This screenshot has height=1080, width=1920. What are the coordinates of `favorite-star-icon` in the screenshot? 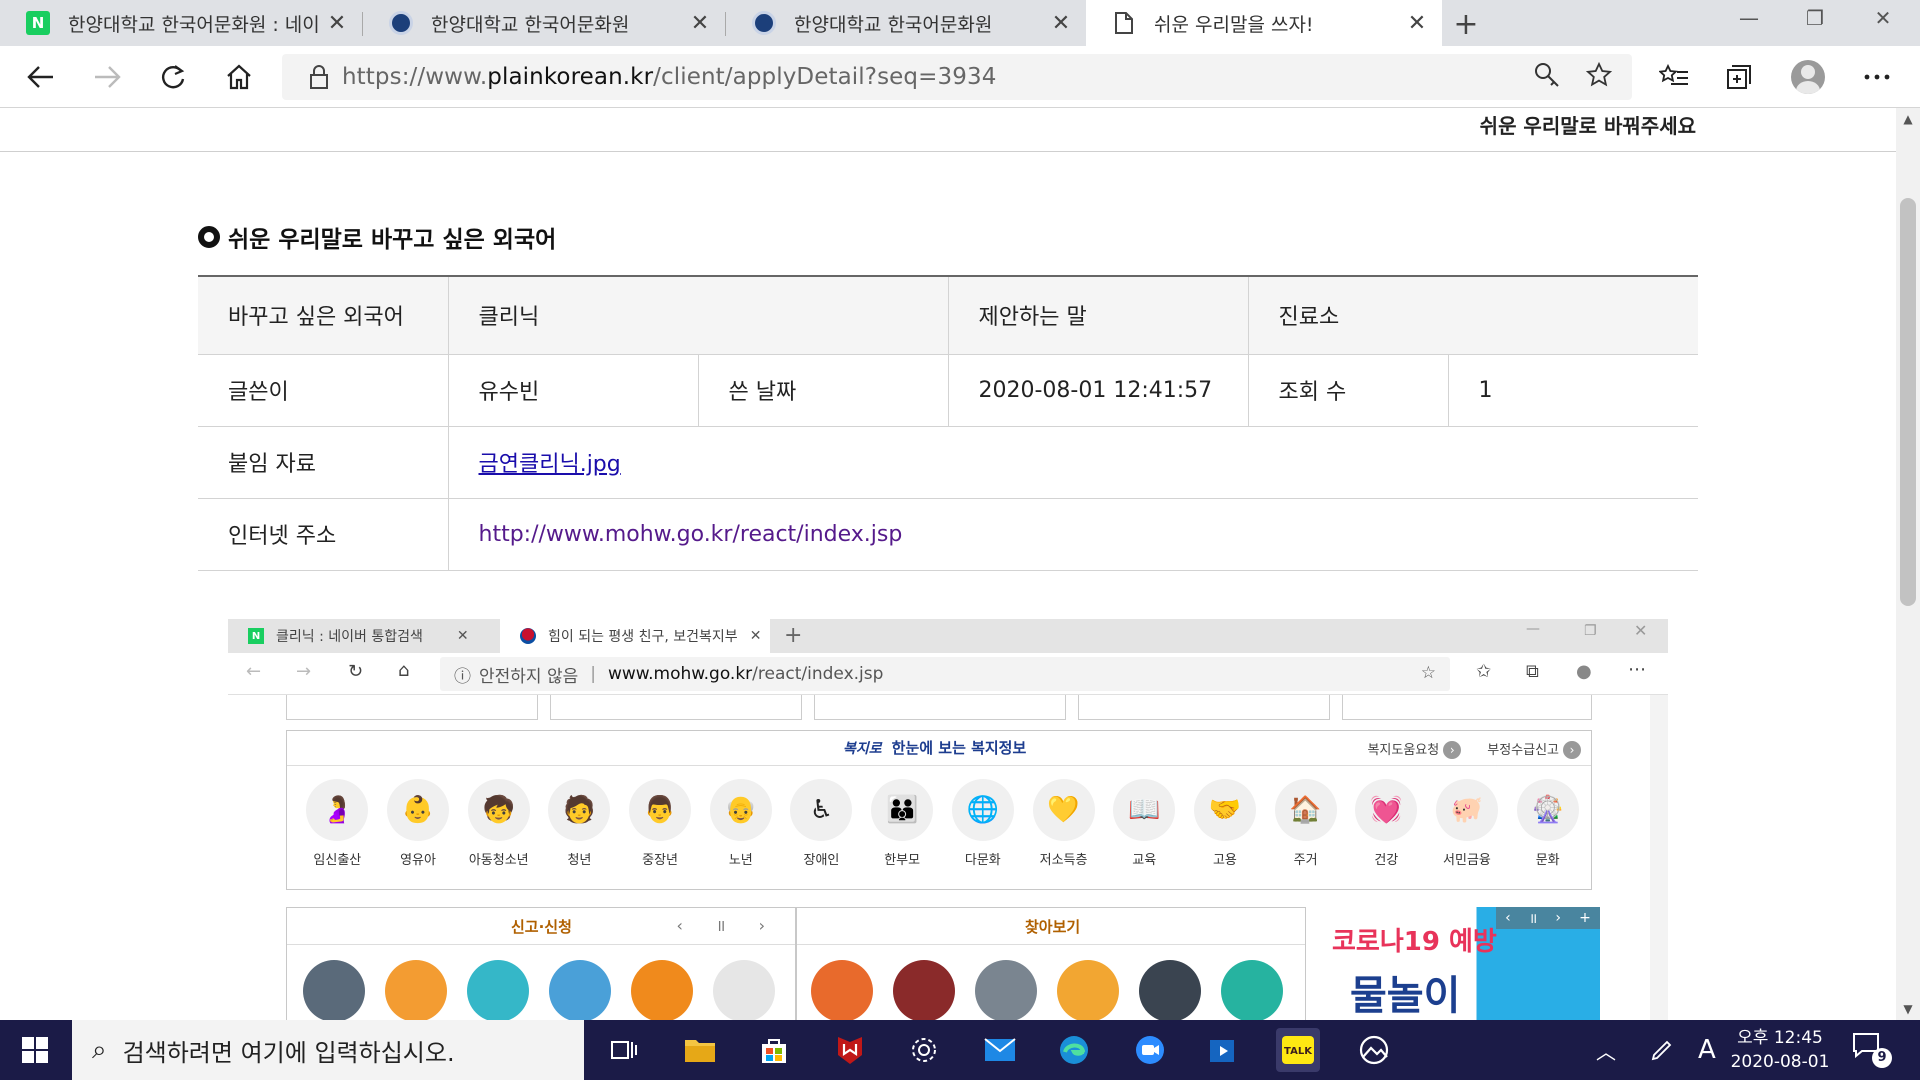 It's located at (1599, 76).